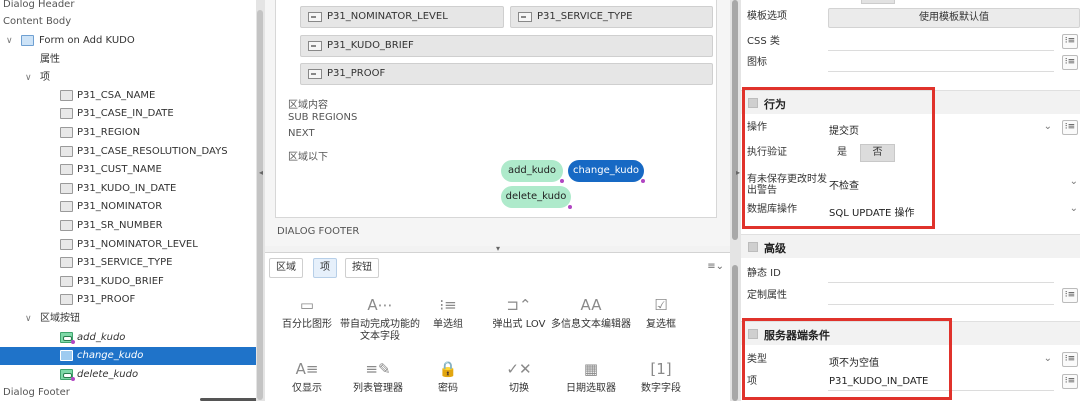  What do you see at coordinates (519, 313) in the screenshot?
I see `gallery-item-popup-lov: ⊐⌃ 弹出式 LOV` at bounding box center [519, 313].